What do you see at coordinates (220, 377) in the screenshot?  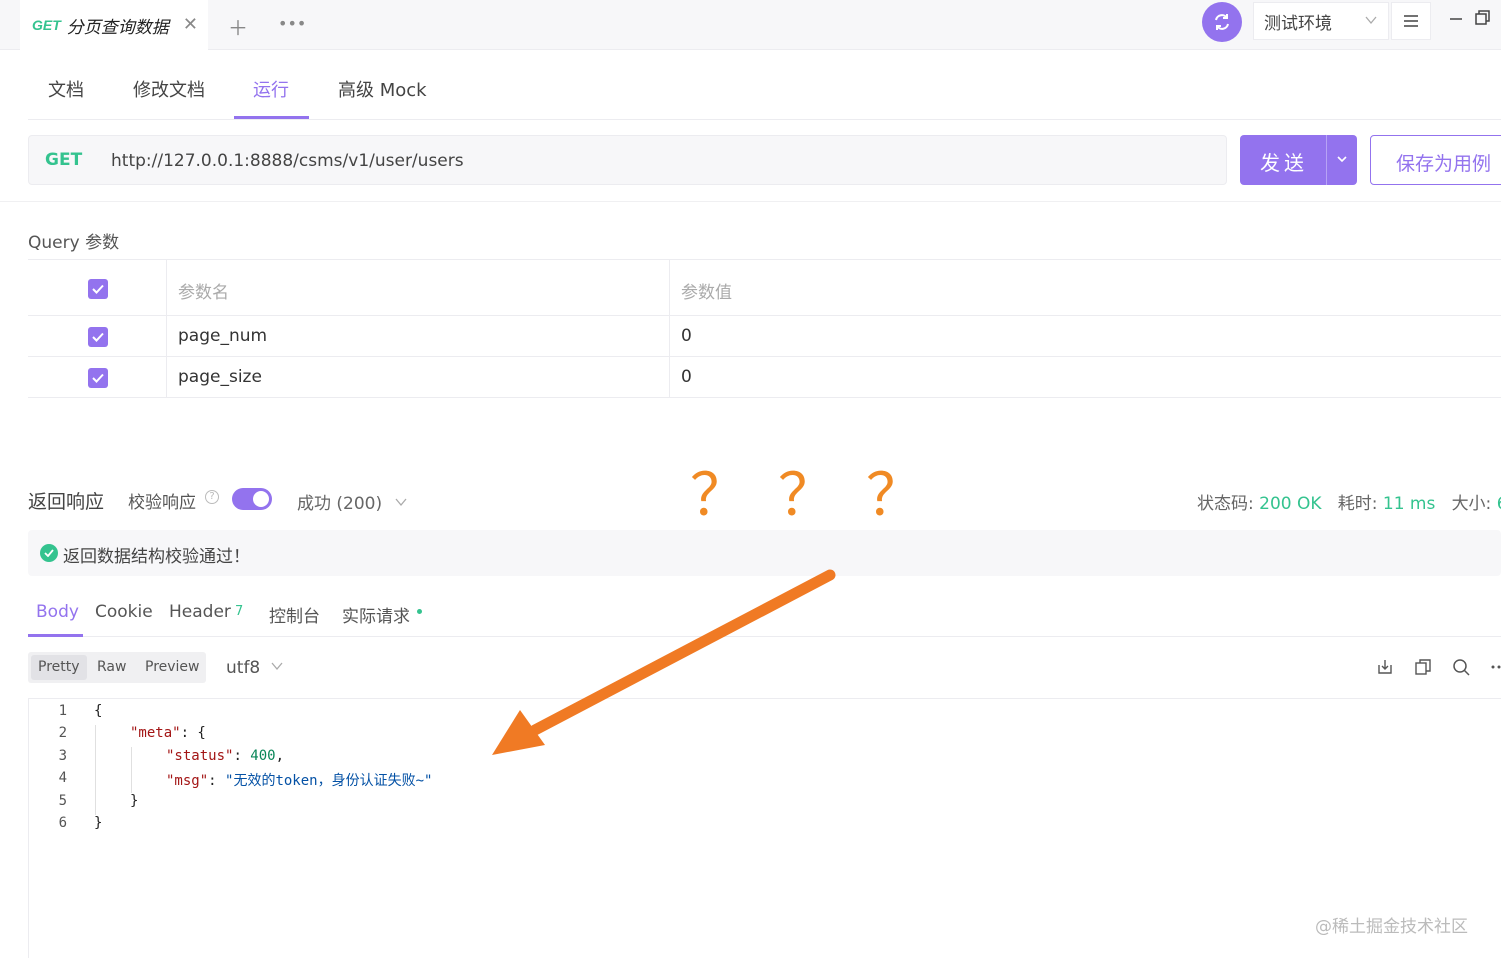 I see `param-name: page_size` at bounding box center [220, 377].